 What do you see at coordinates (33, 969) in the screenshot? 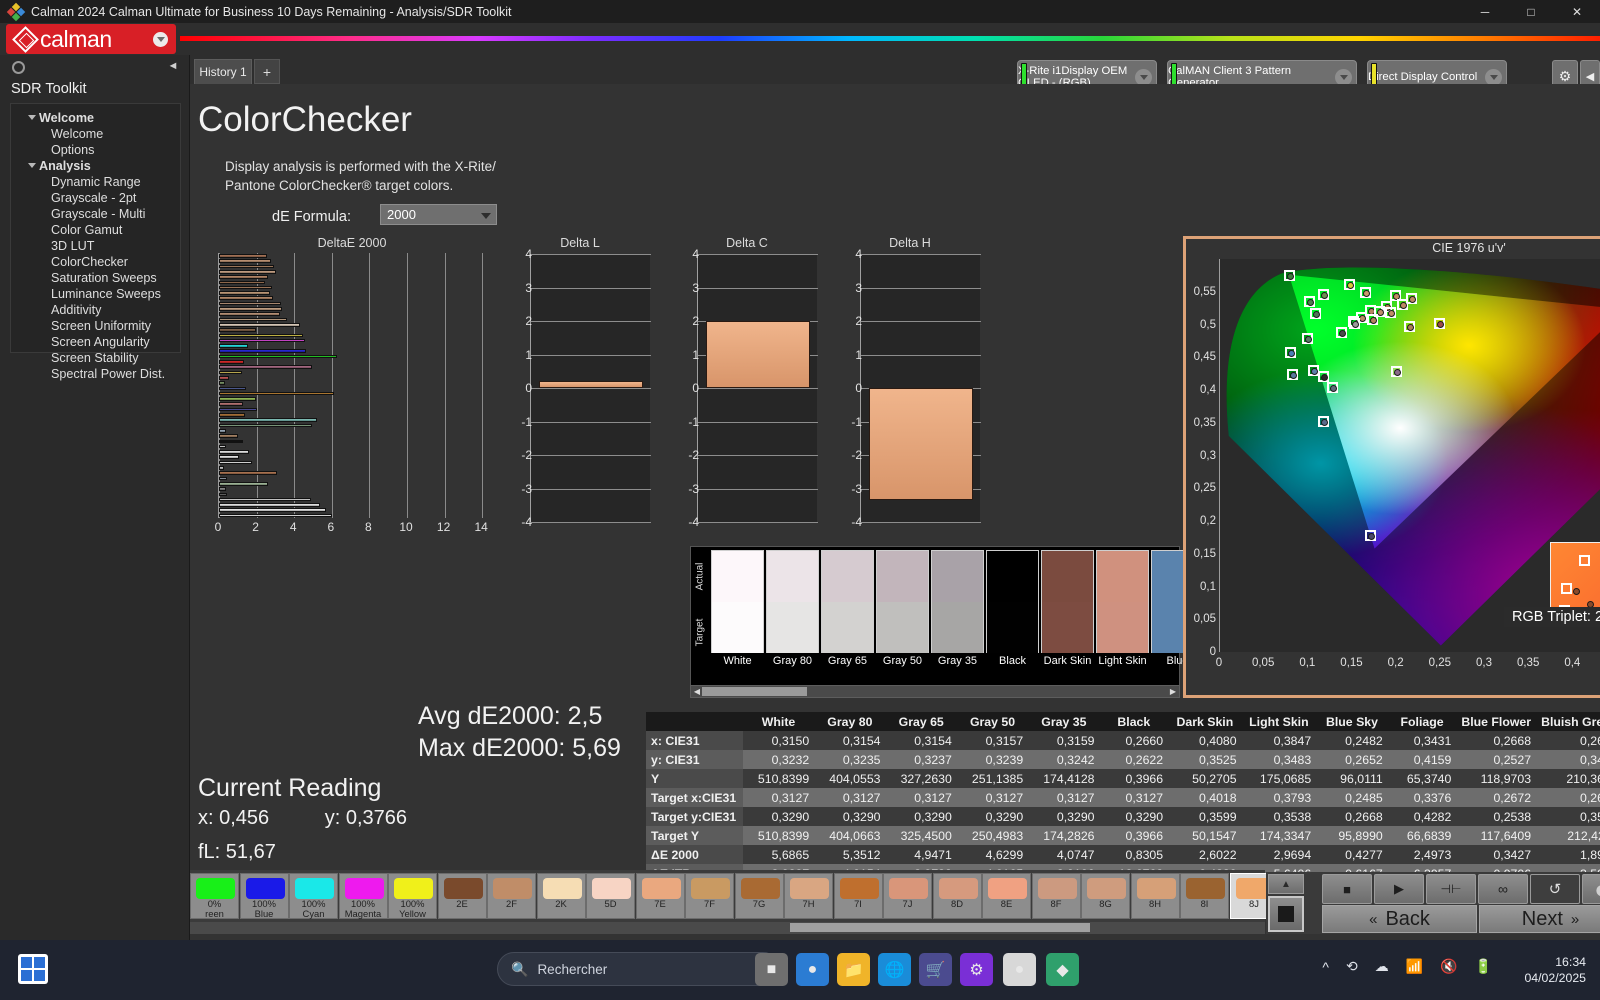
I see `start-button` at bounding box center [33, 969].